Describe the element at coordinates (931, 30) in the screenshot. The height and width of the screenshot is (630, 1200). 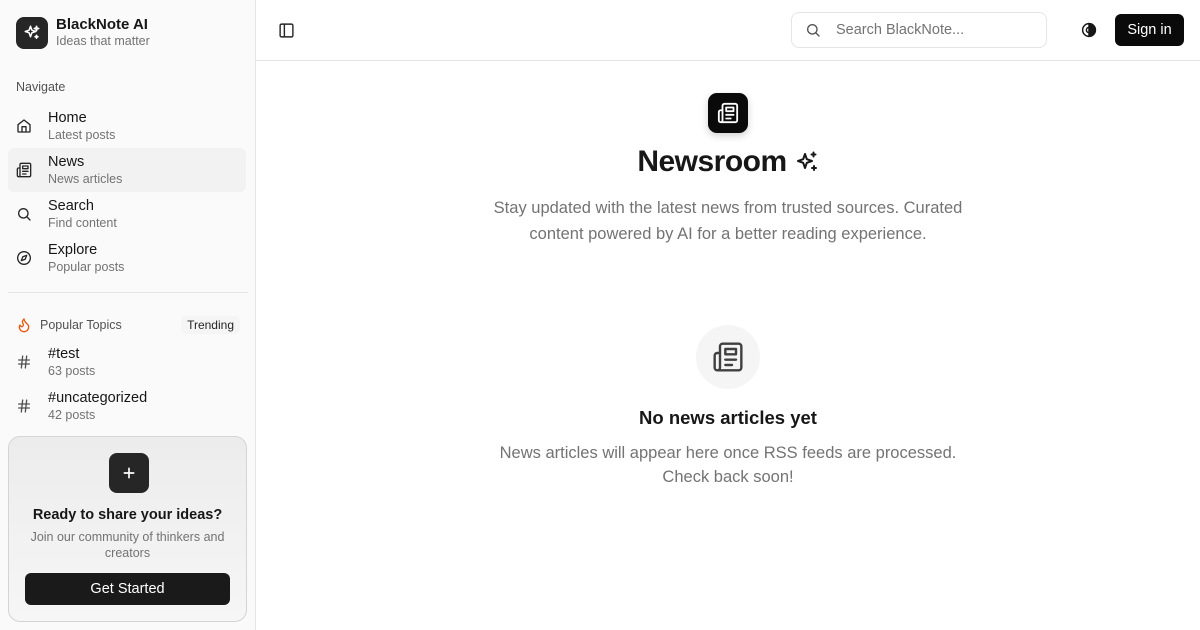
I see `search-input` at that location.